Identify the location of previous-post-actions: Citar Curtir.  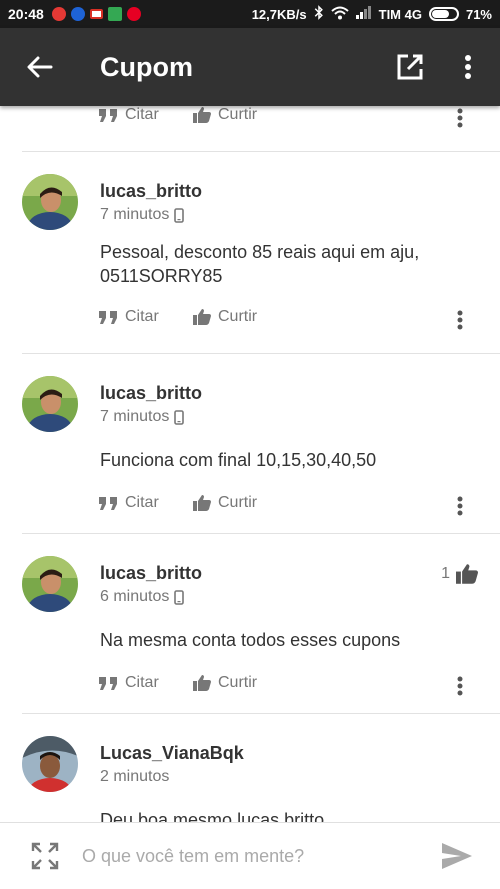
(250, 118).